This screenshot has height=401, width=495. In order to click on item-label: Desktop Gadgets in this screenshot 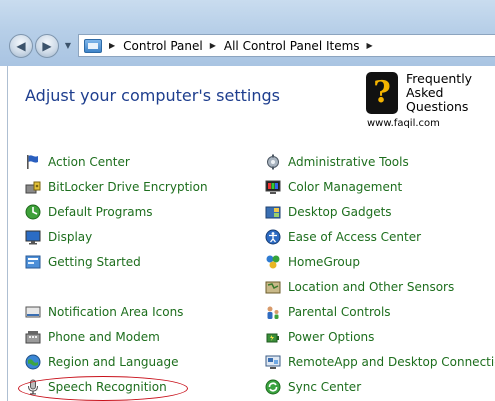, I will do `click(340, 212)`.